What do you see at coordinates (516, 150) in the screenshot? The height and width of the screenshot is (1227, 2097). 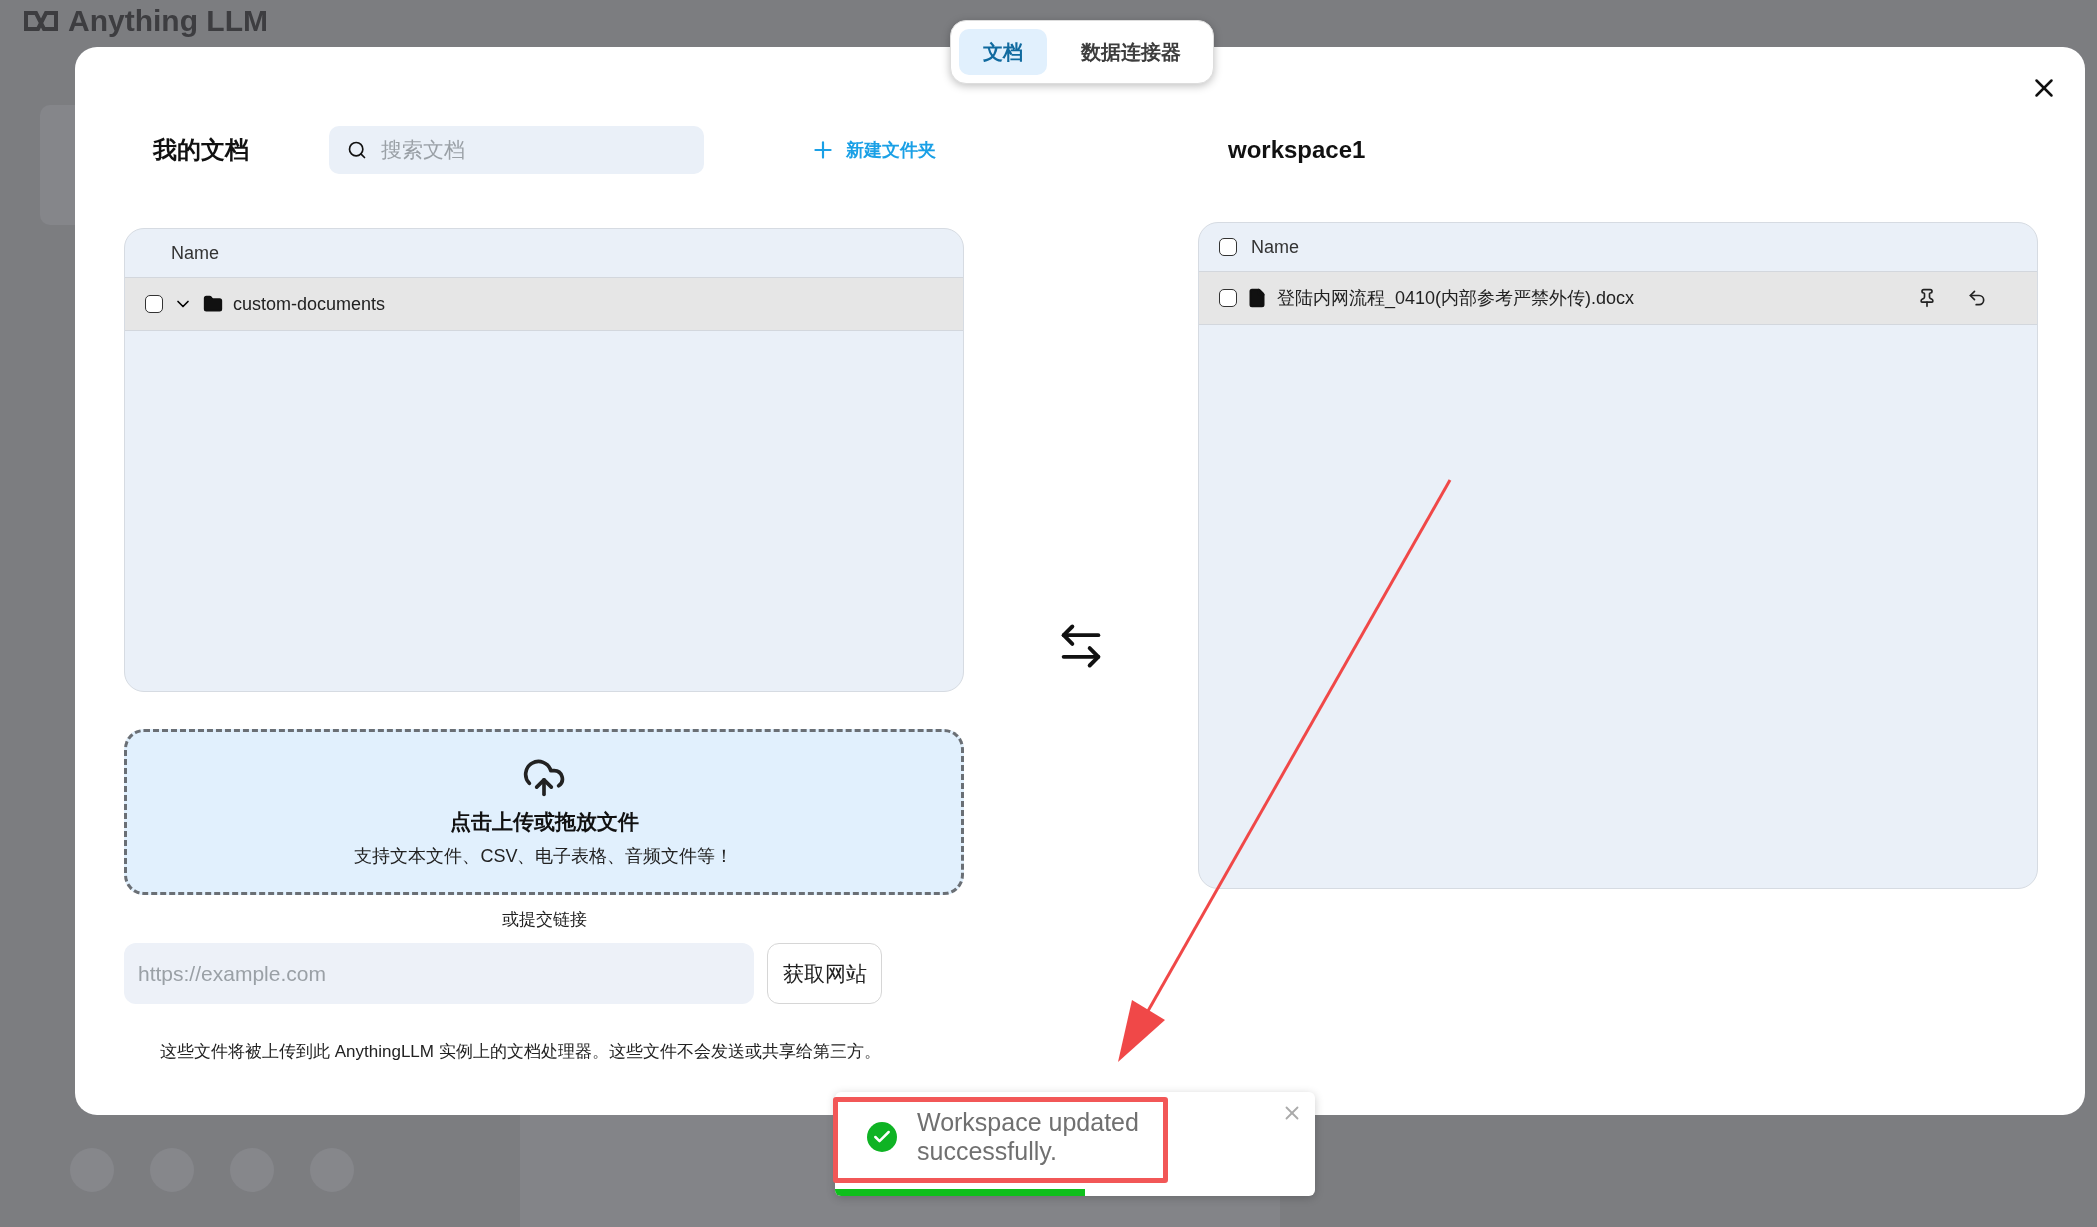 I see `search-field: 搜索文档` at bounding box center [516, 150].